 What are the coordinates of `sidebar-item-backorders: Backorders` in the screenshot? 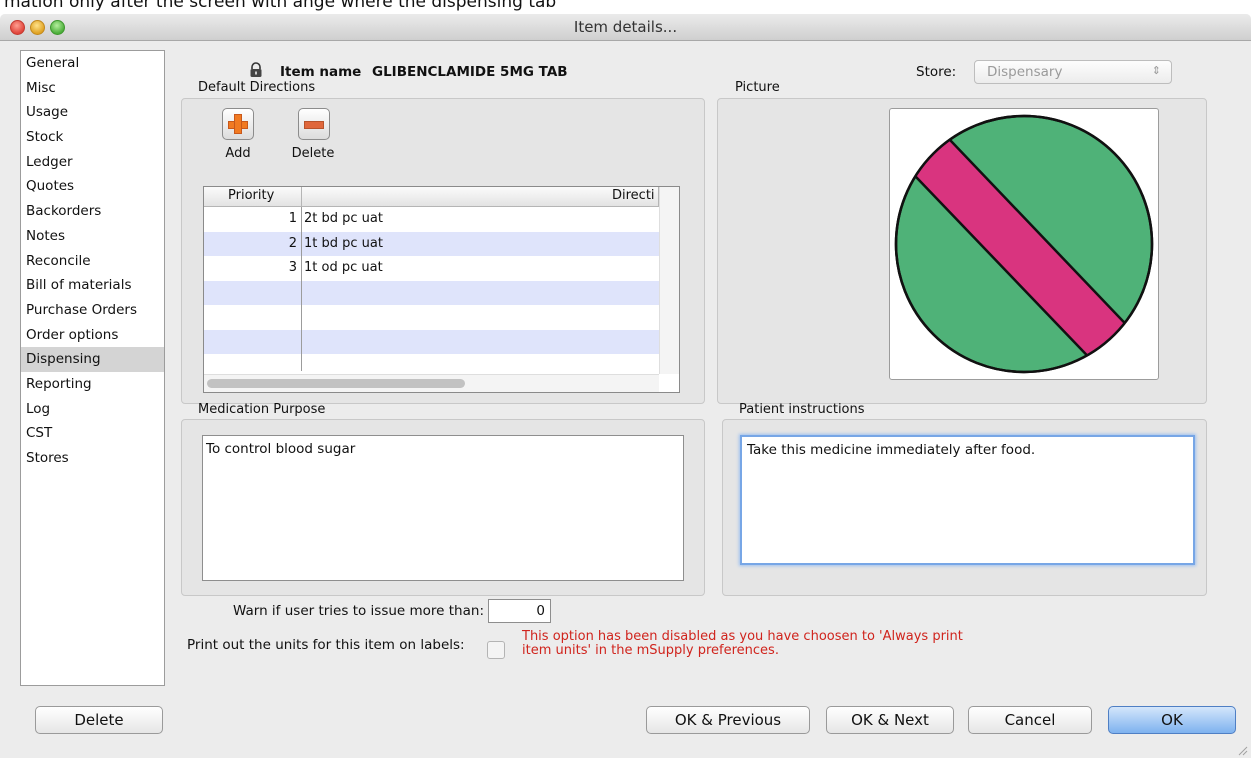 It's located at (92, 211).